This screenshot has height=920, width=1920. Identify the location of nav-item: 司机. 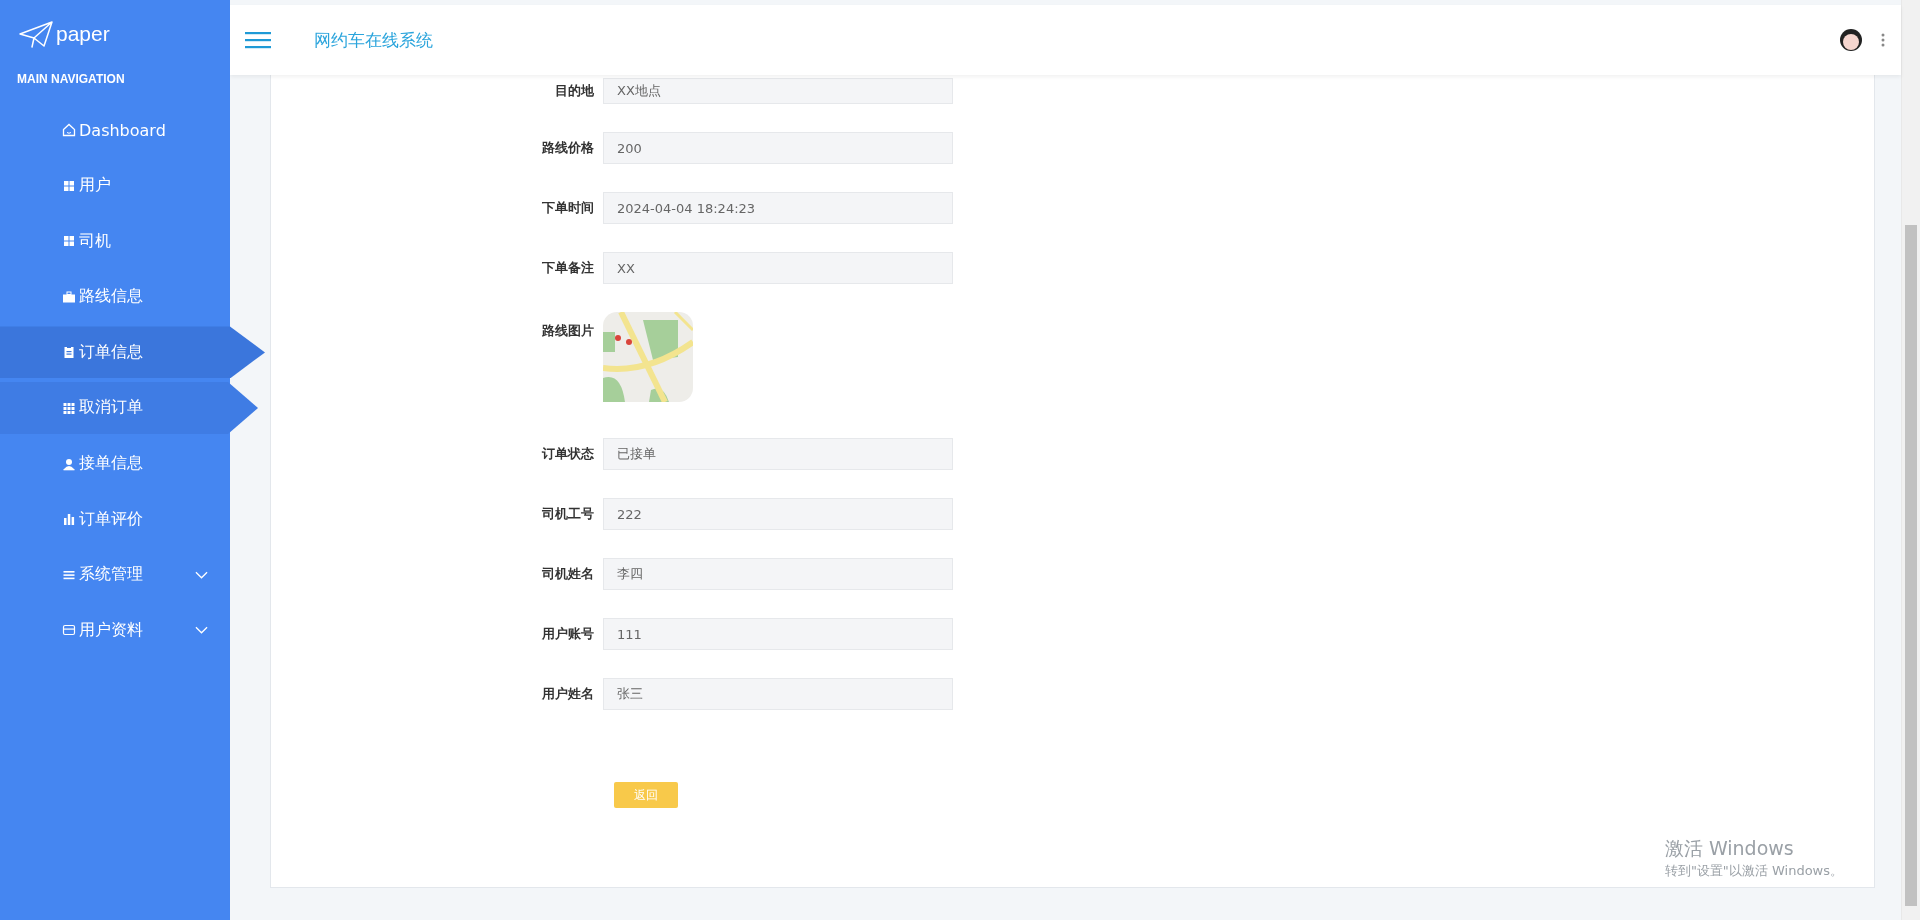
(115, 241).